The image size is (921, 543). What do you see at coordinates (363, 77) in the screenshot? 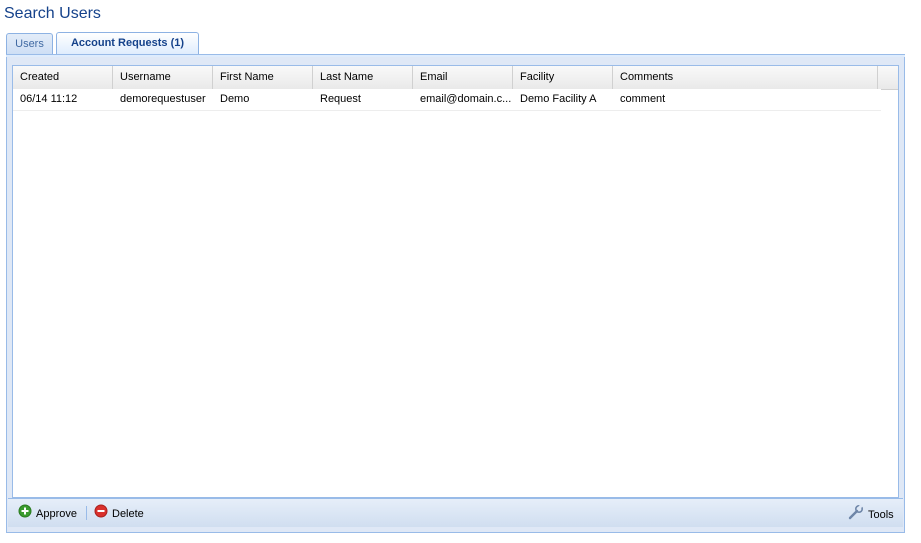
I see `column-header-last-name: Last Name` at bounding box center [363, 77].